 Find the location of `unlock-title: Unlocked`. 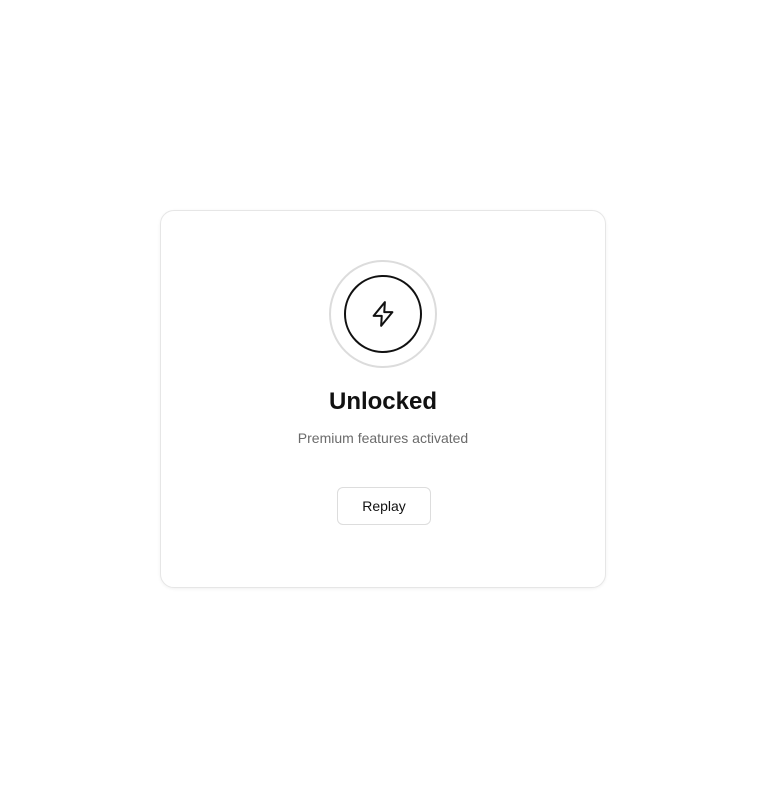

unlock-title: Unlocked is located at coordinates (383, 401).